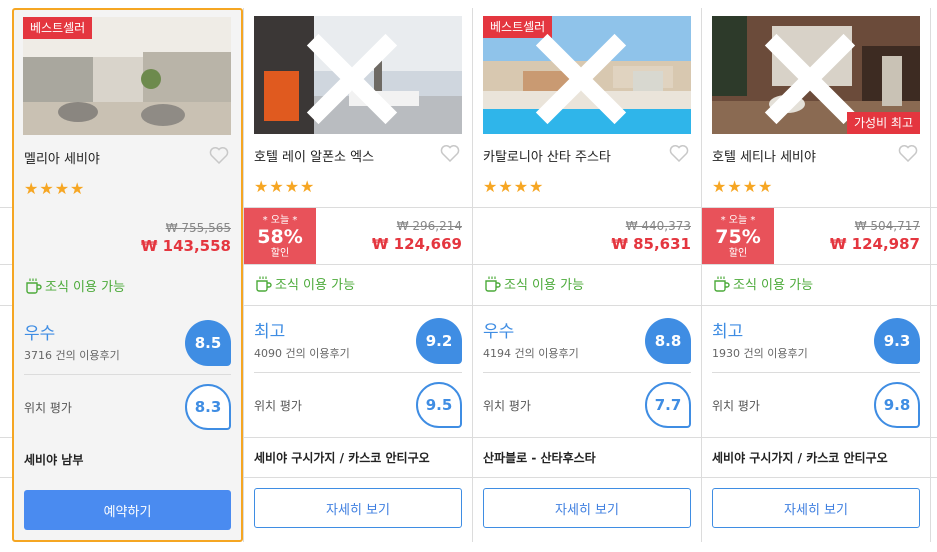 The width and height of the screenshot is (937, 552). I want to click on hotel-area: 산파블로 - 산타후스타, so click(539, 458).